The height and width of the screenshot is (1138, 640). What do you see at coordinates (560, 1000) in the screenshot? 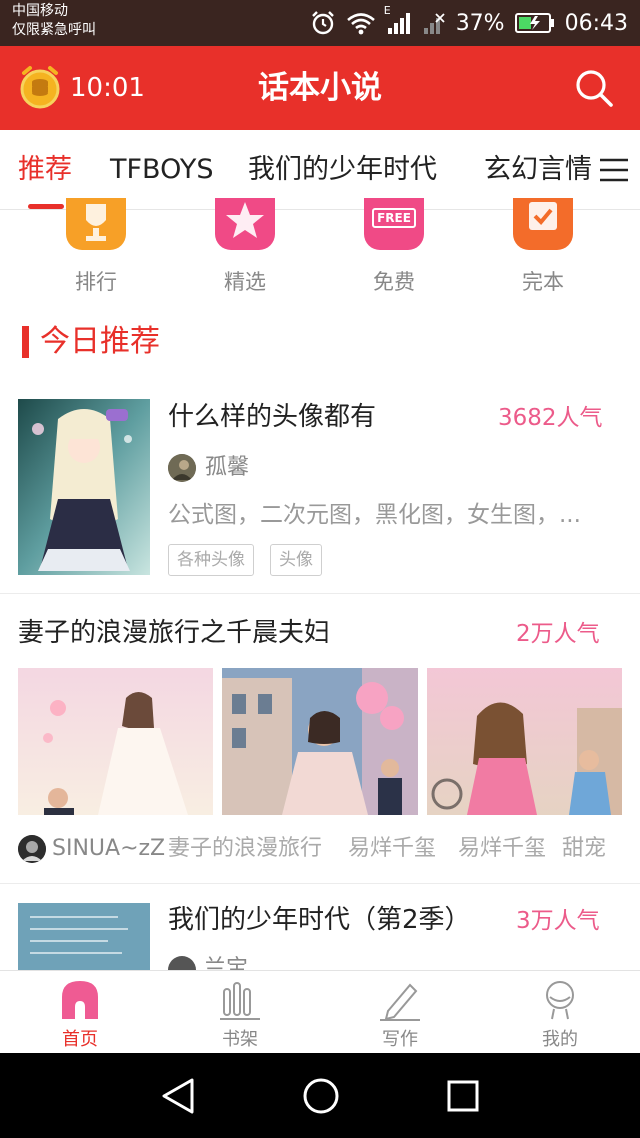
I see `profile-icon` at bounding box center [560, 1000].